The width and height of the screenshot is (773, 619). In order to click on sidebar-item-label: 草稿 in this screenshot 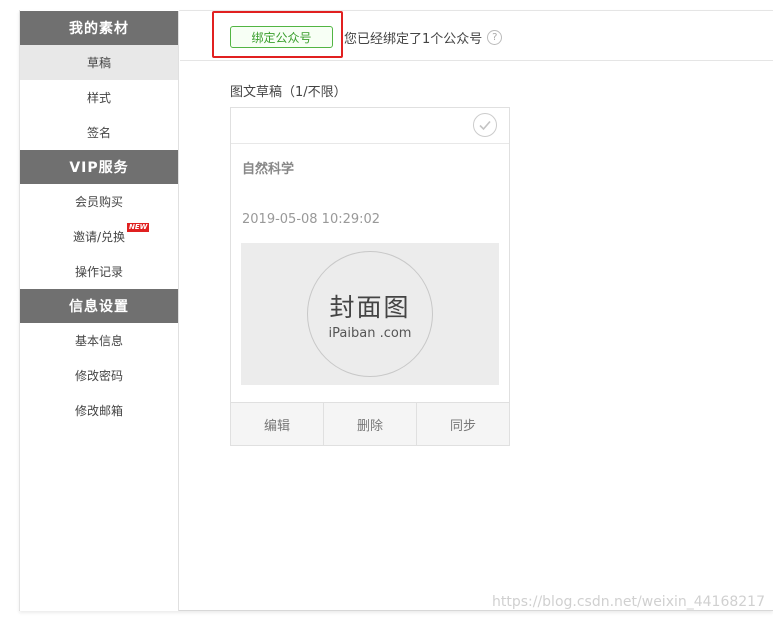, I will do `click(98, 63)`.